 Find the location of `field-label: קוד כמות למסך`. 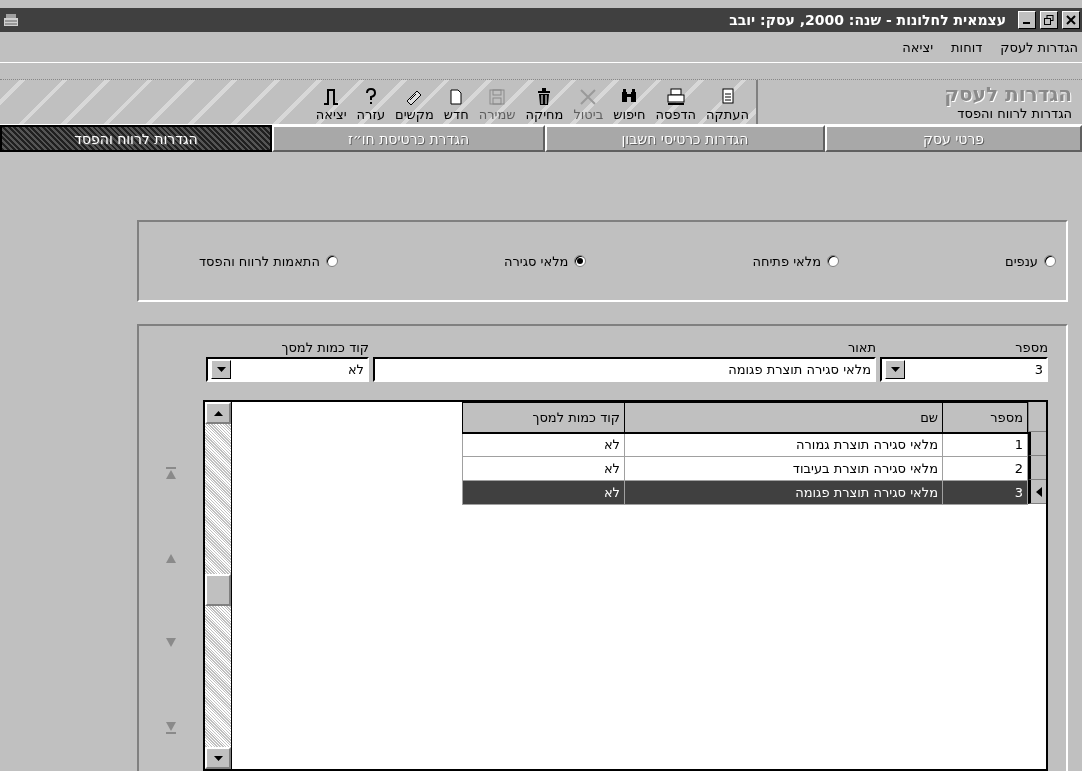

field-label: קוד כמות למסך is located at coordinates (324, 347).